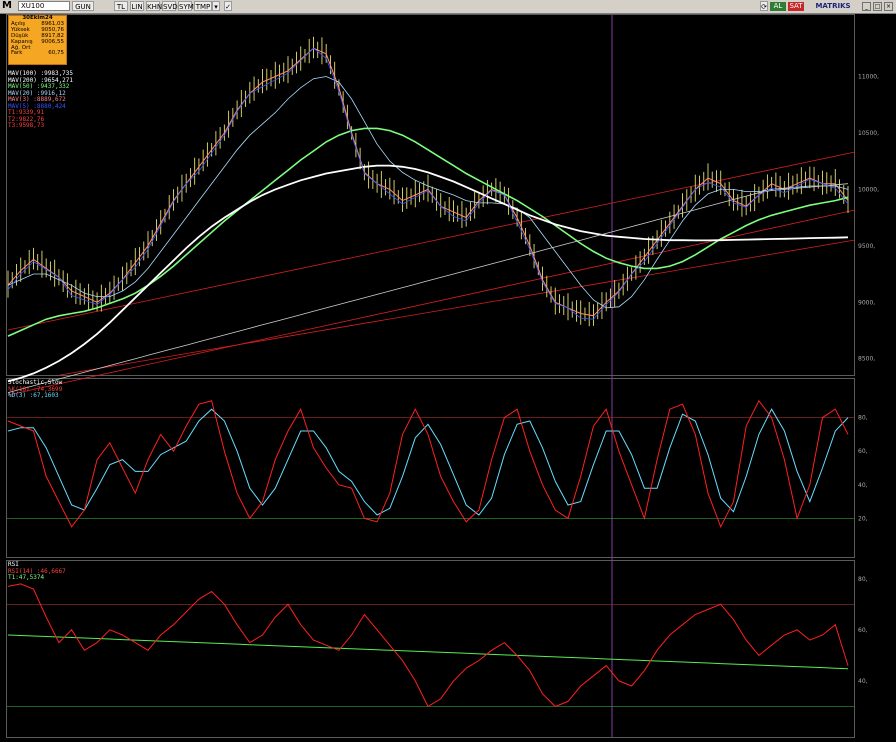 This screenshot has width=896, height=742. I want to click on stoch-d-line, so click(428, 462).